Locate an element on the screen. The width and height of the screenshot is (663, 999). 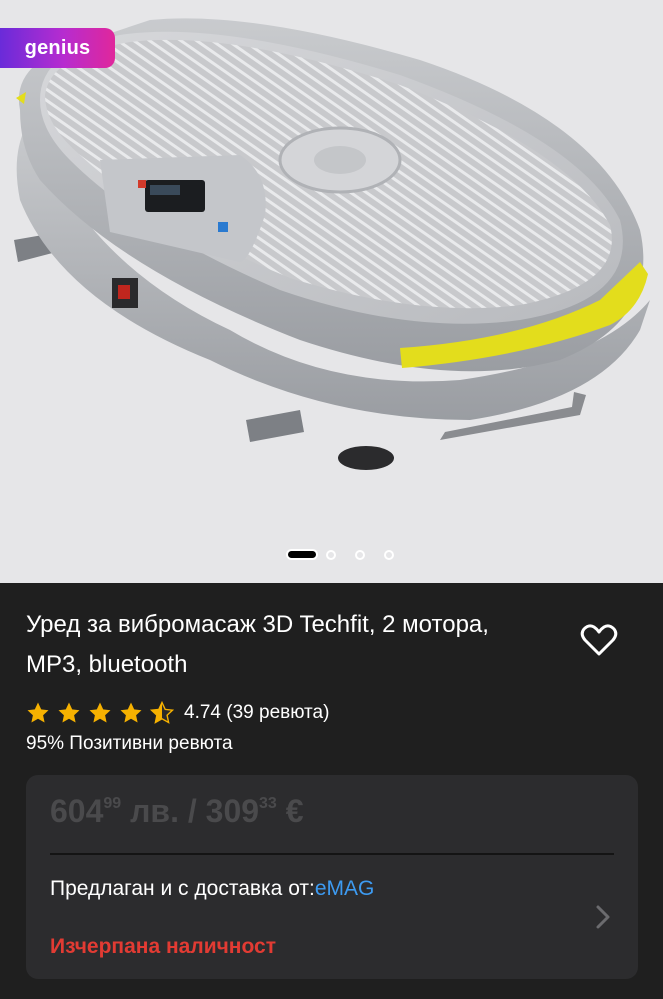
stock-status: Изчерпана наличност is located at coordinates (163, 946).